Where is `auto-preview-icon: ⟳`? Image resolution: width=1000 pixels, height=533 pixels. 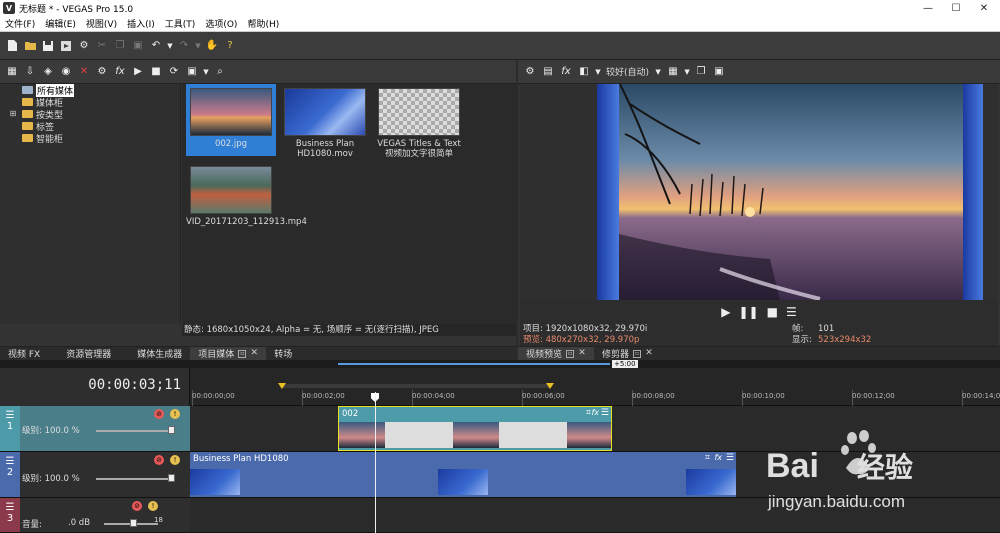
auto-preview-icon: ⟳ is located at coordinates (174, 72).